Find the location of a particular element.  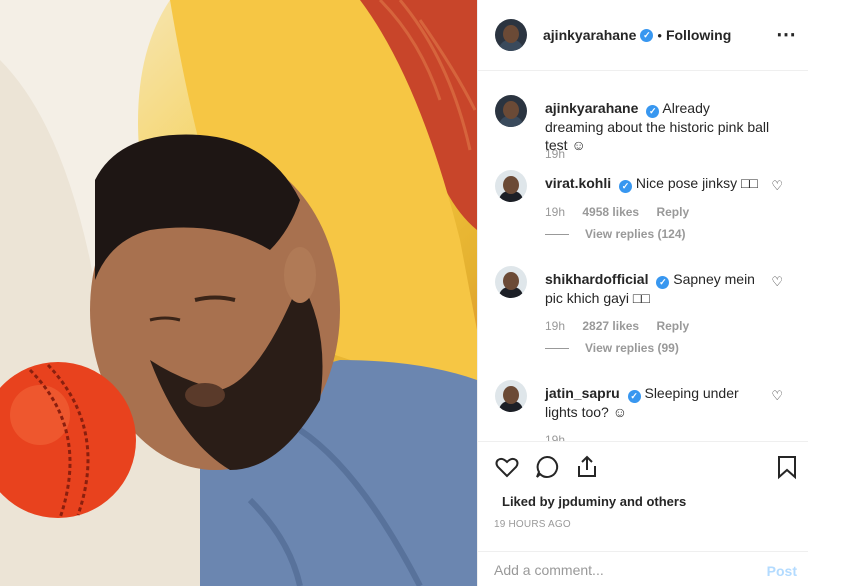

comment-meta: 19h is located at coordinates (562, 437).